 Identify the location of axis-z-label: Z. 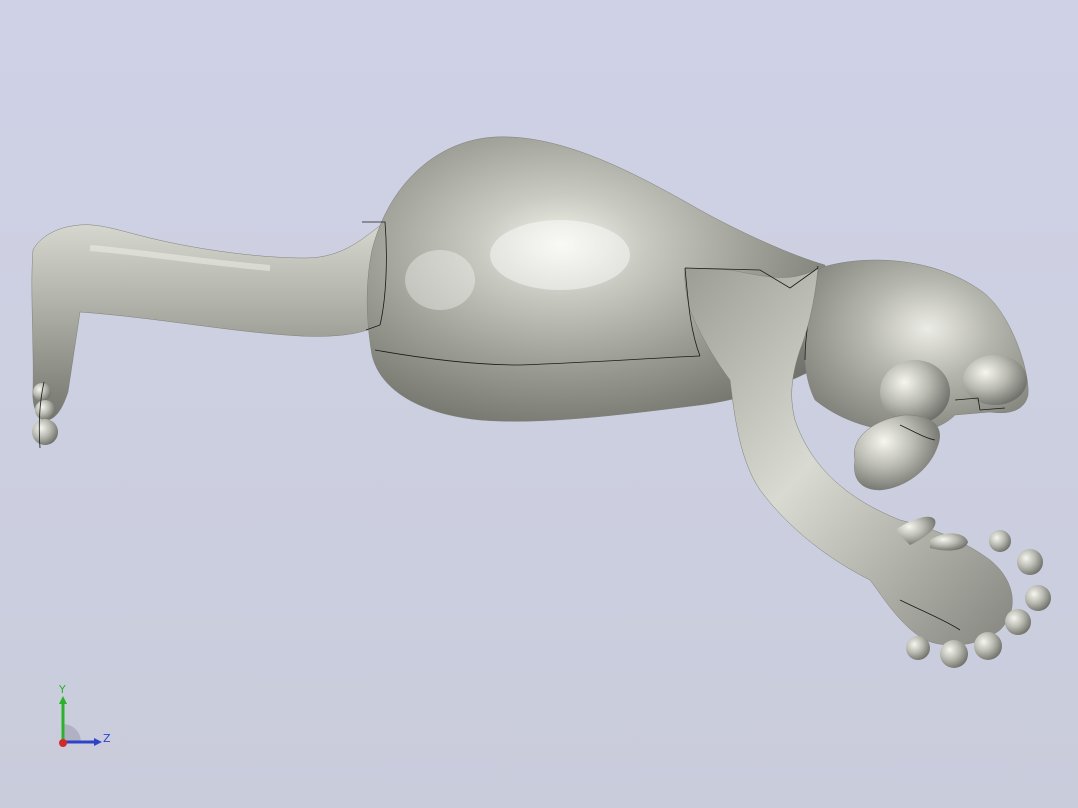
(107, 738).